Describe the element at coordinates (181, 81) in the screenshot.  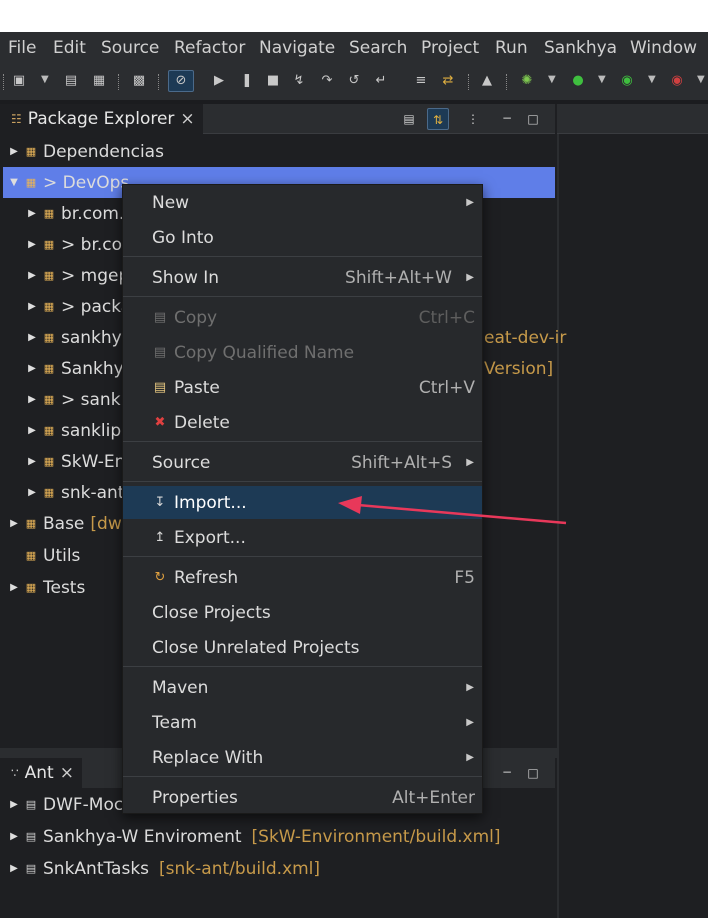
I see `skip-breakpoints-icon: ⊘` at that location.